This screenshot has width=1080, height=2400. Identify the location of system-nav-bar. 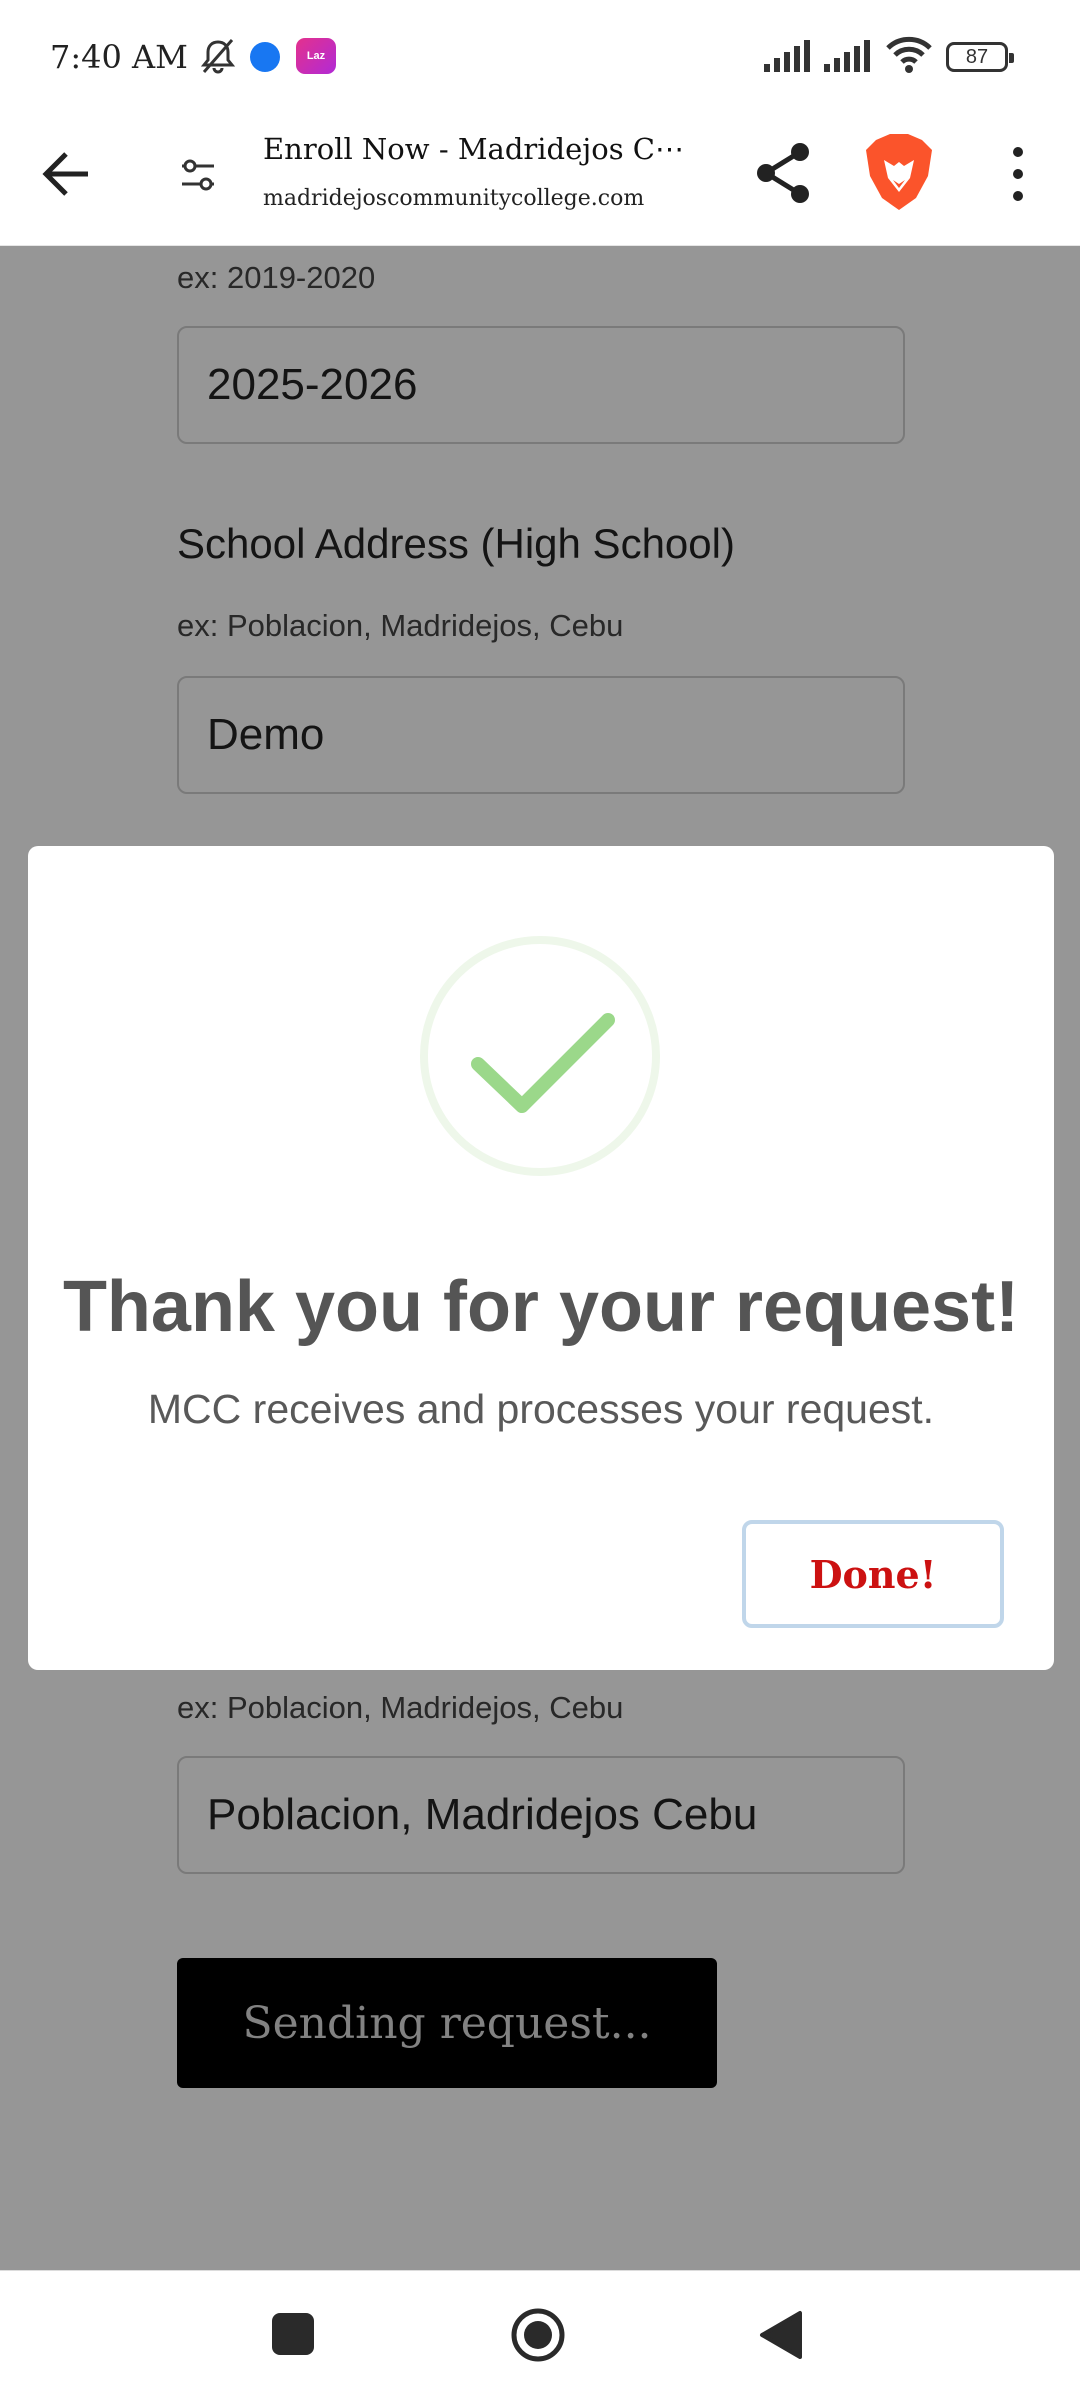
(540, 2335).